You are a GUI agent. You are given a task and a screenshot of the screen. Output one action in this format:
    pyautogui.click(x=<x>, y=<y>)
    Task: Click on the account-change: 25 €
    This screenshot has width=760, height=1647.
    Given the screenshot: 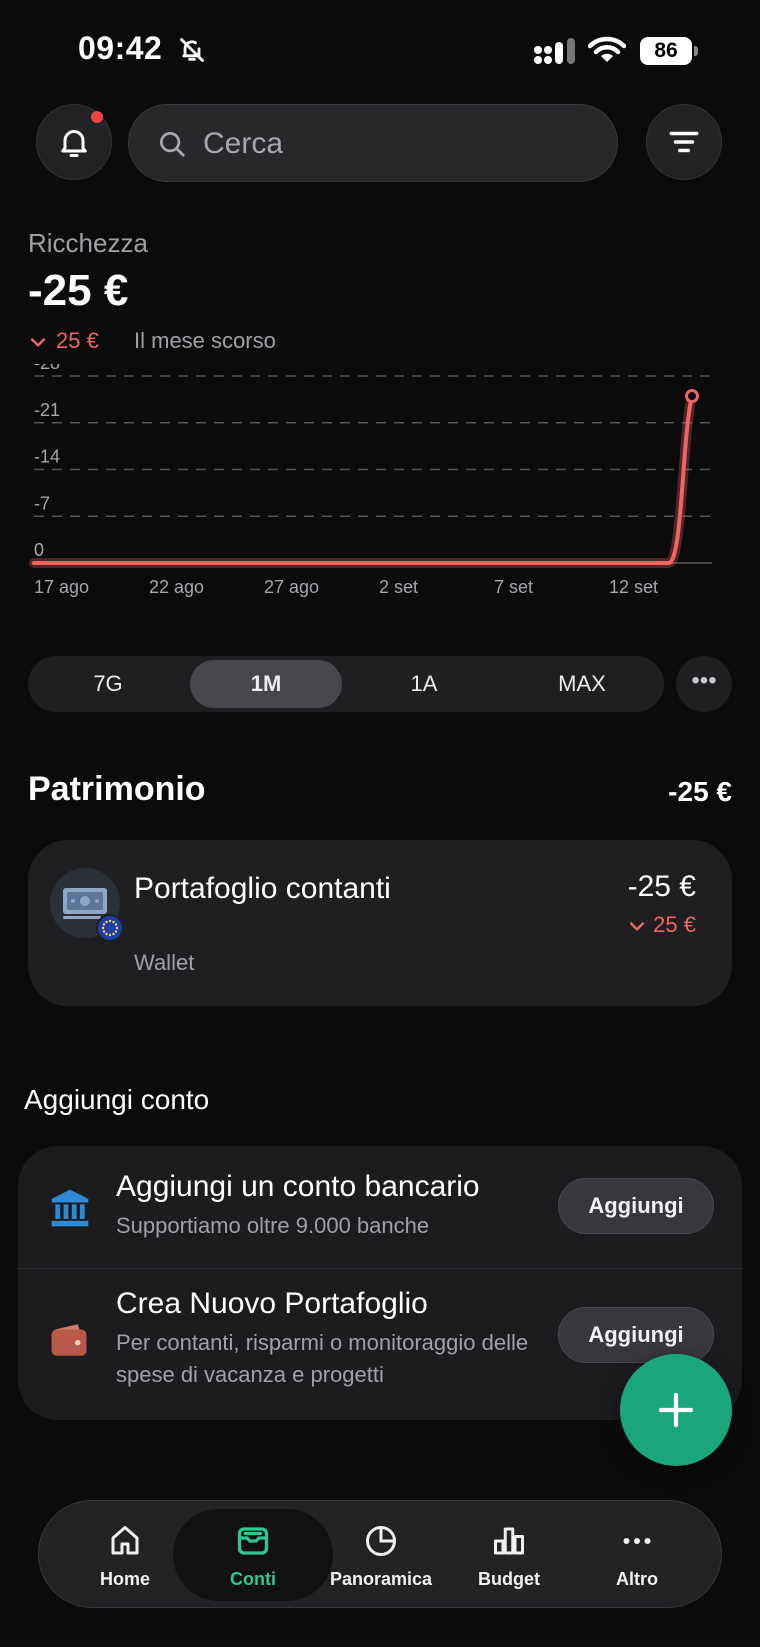 What is the action you would take?
    pyautogui.click(x=661, y=925)
    